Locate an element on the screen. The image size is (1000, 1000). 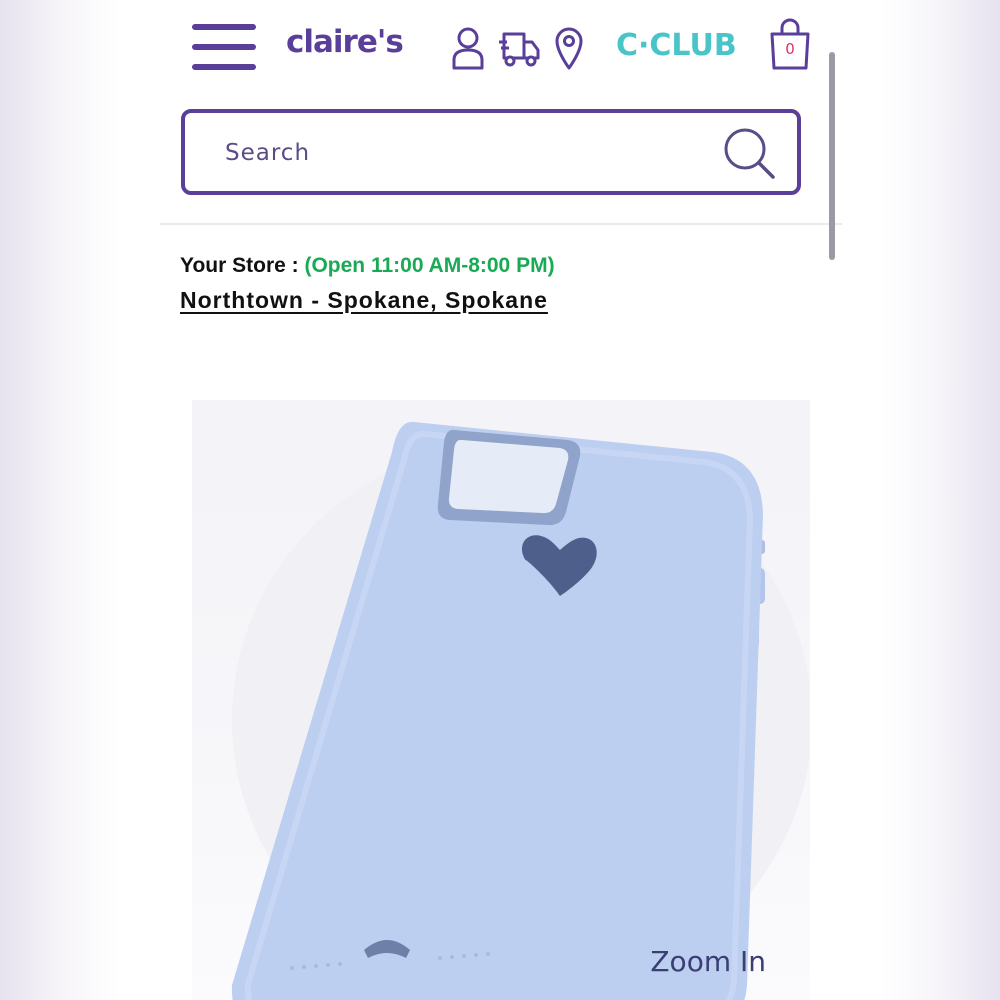
account-icon is located at coordinates (468, 48).